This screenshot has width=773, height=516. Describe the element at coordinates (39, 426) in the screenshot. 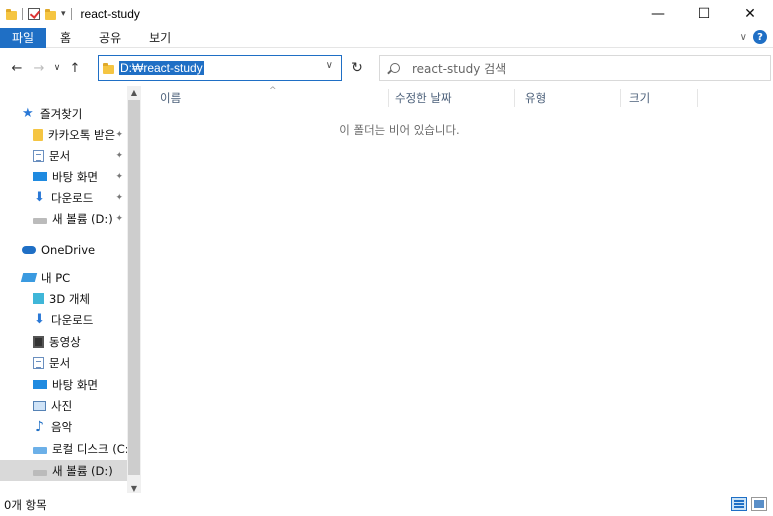

I see `music-icon: ♪` at that location.